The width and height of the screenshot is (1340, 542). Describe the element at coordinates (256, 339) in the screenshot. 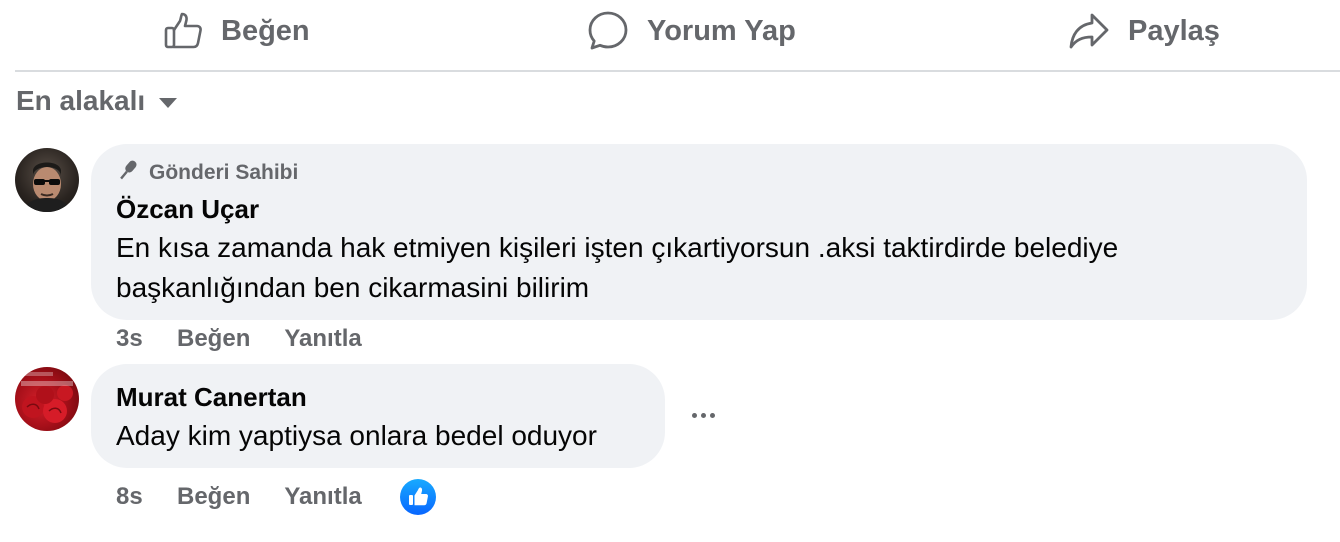

I see `comment-meta: 3s Beğen Yanıtla` at that location.